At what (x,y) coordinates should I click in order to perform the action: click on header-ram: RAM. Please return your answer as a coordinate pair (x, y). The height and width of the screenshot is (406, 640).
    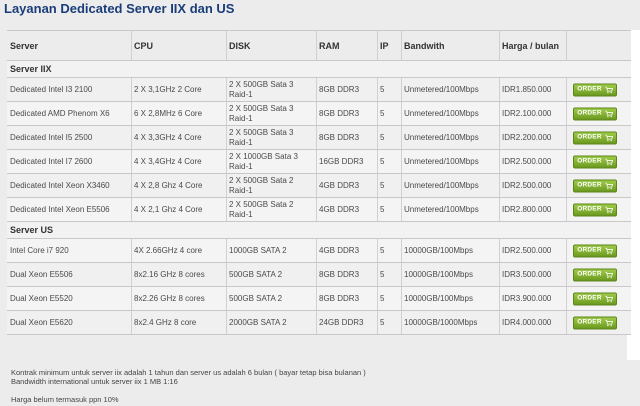
    Looking at the image, I should click on (346, 45).